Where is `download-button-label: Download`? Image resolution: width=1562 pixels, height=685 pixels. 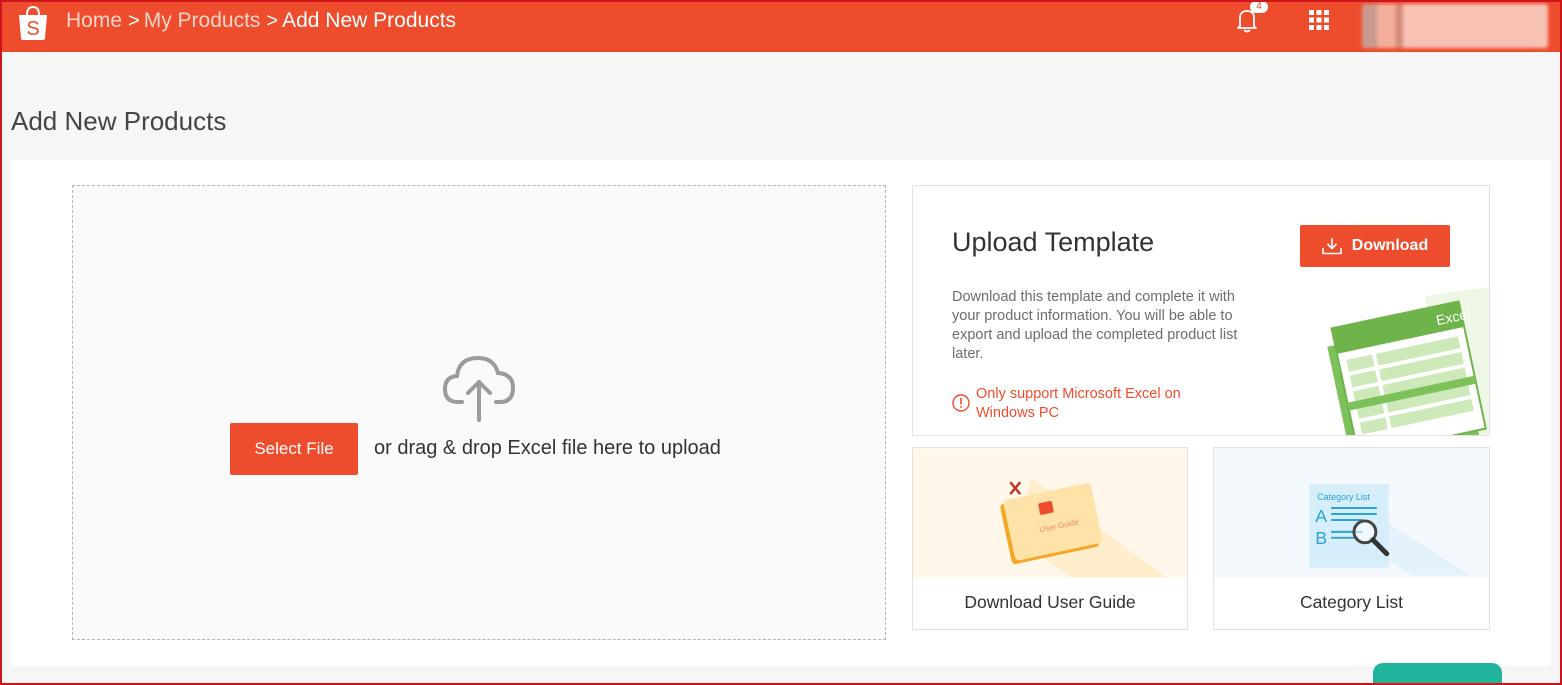 download-button-label: Download is located at coordinates (1390, 245).